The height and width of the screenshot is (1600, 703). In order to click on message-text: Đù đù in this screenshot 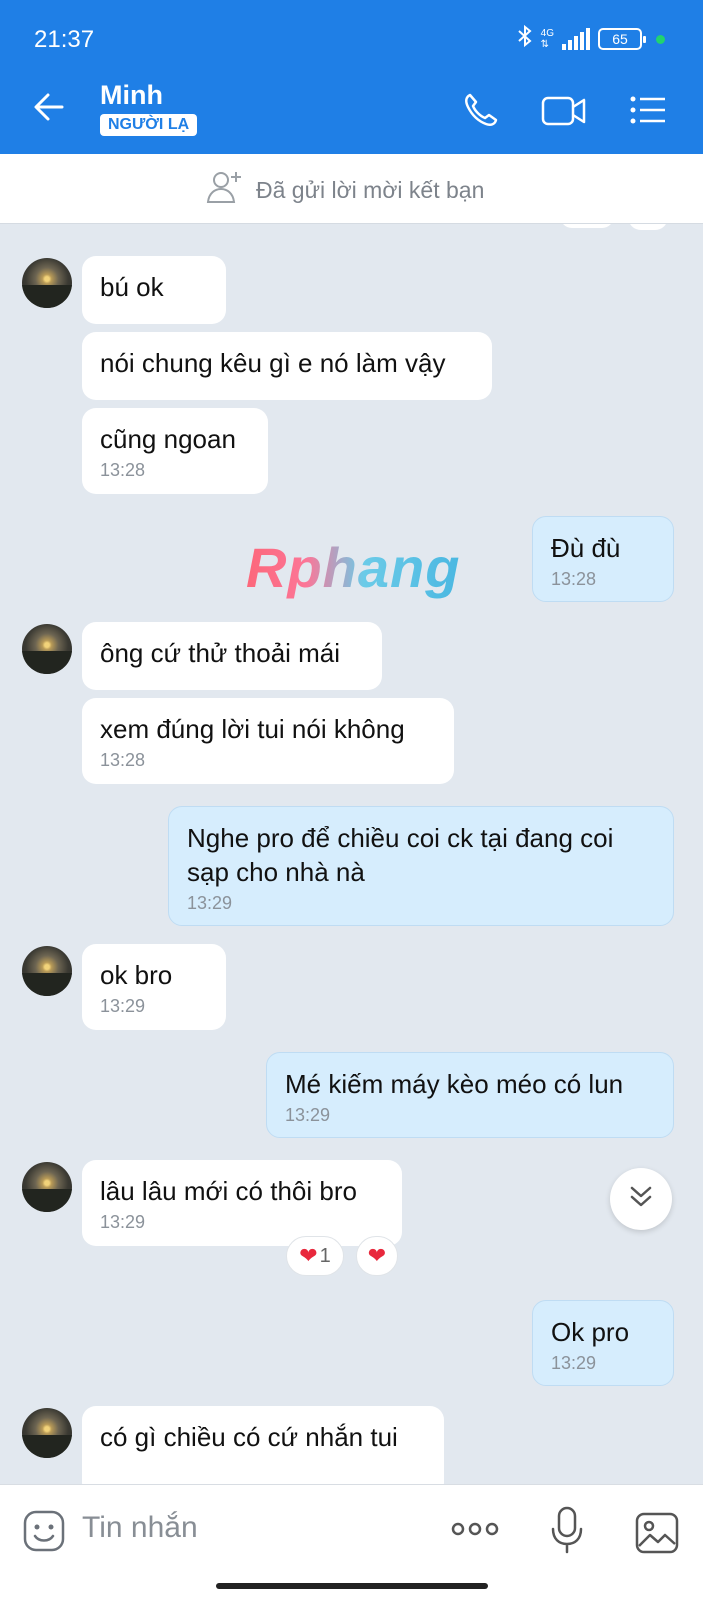, I will do `click(586, 548)`.